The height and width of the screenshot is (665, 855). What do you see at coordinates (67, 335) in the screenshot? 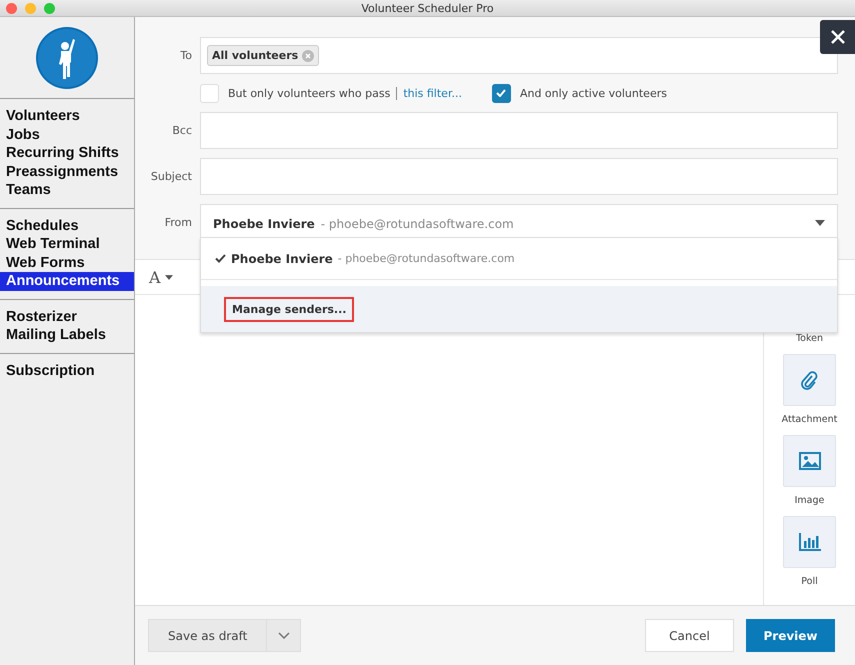
I see `sidebar-item: Mailing Labels` at bounding box center [67, 335].